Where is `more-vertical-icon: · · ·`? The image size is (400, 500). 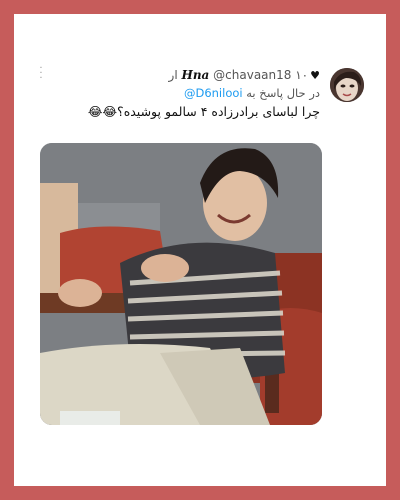 more-vertical-icon: · · · is located at coordinates (41, 74).